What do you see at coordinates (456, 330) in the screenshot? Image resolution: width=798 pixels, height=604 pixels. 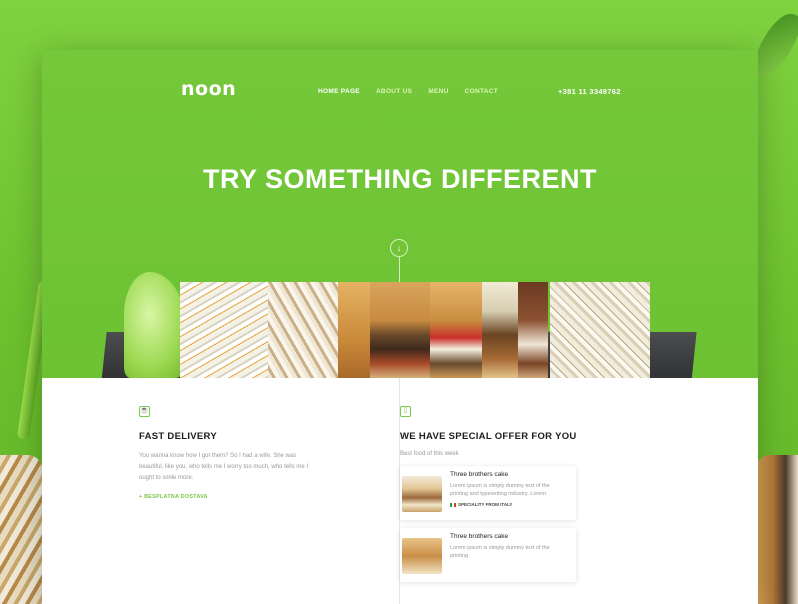 I see `sandwich-image` at bounding box center [456, 330].